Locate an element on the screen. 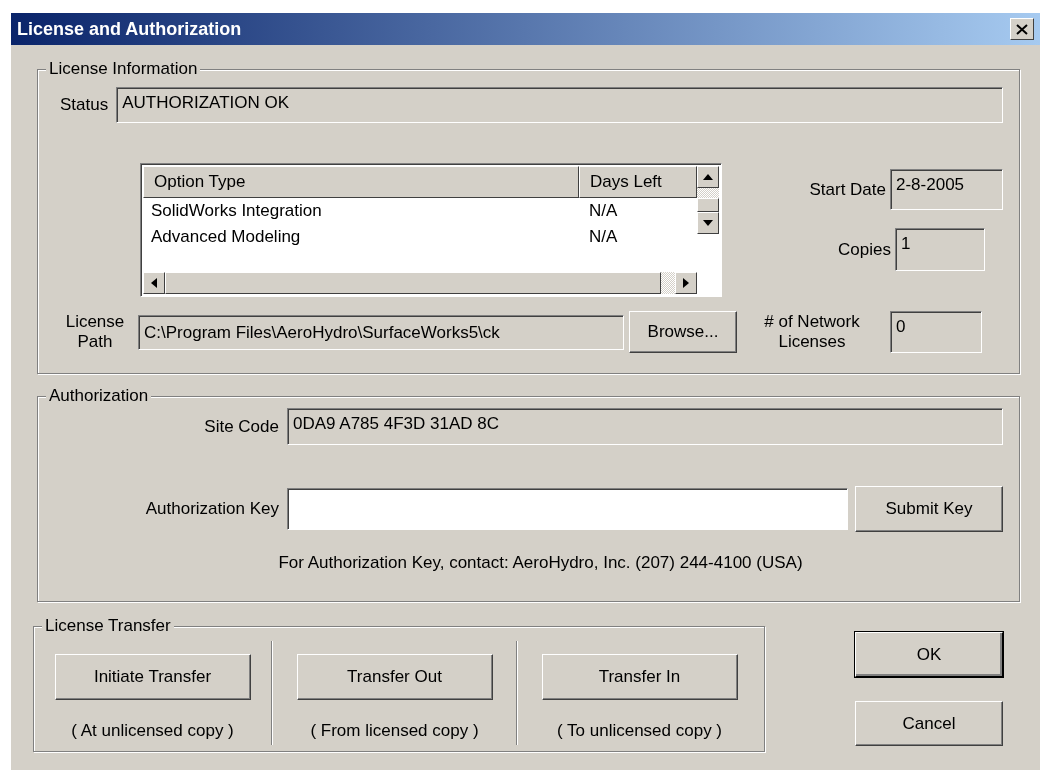 This screenshot has height=770, width=1050. scroll-right-button is located at coordinates (686, 283).